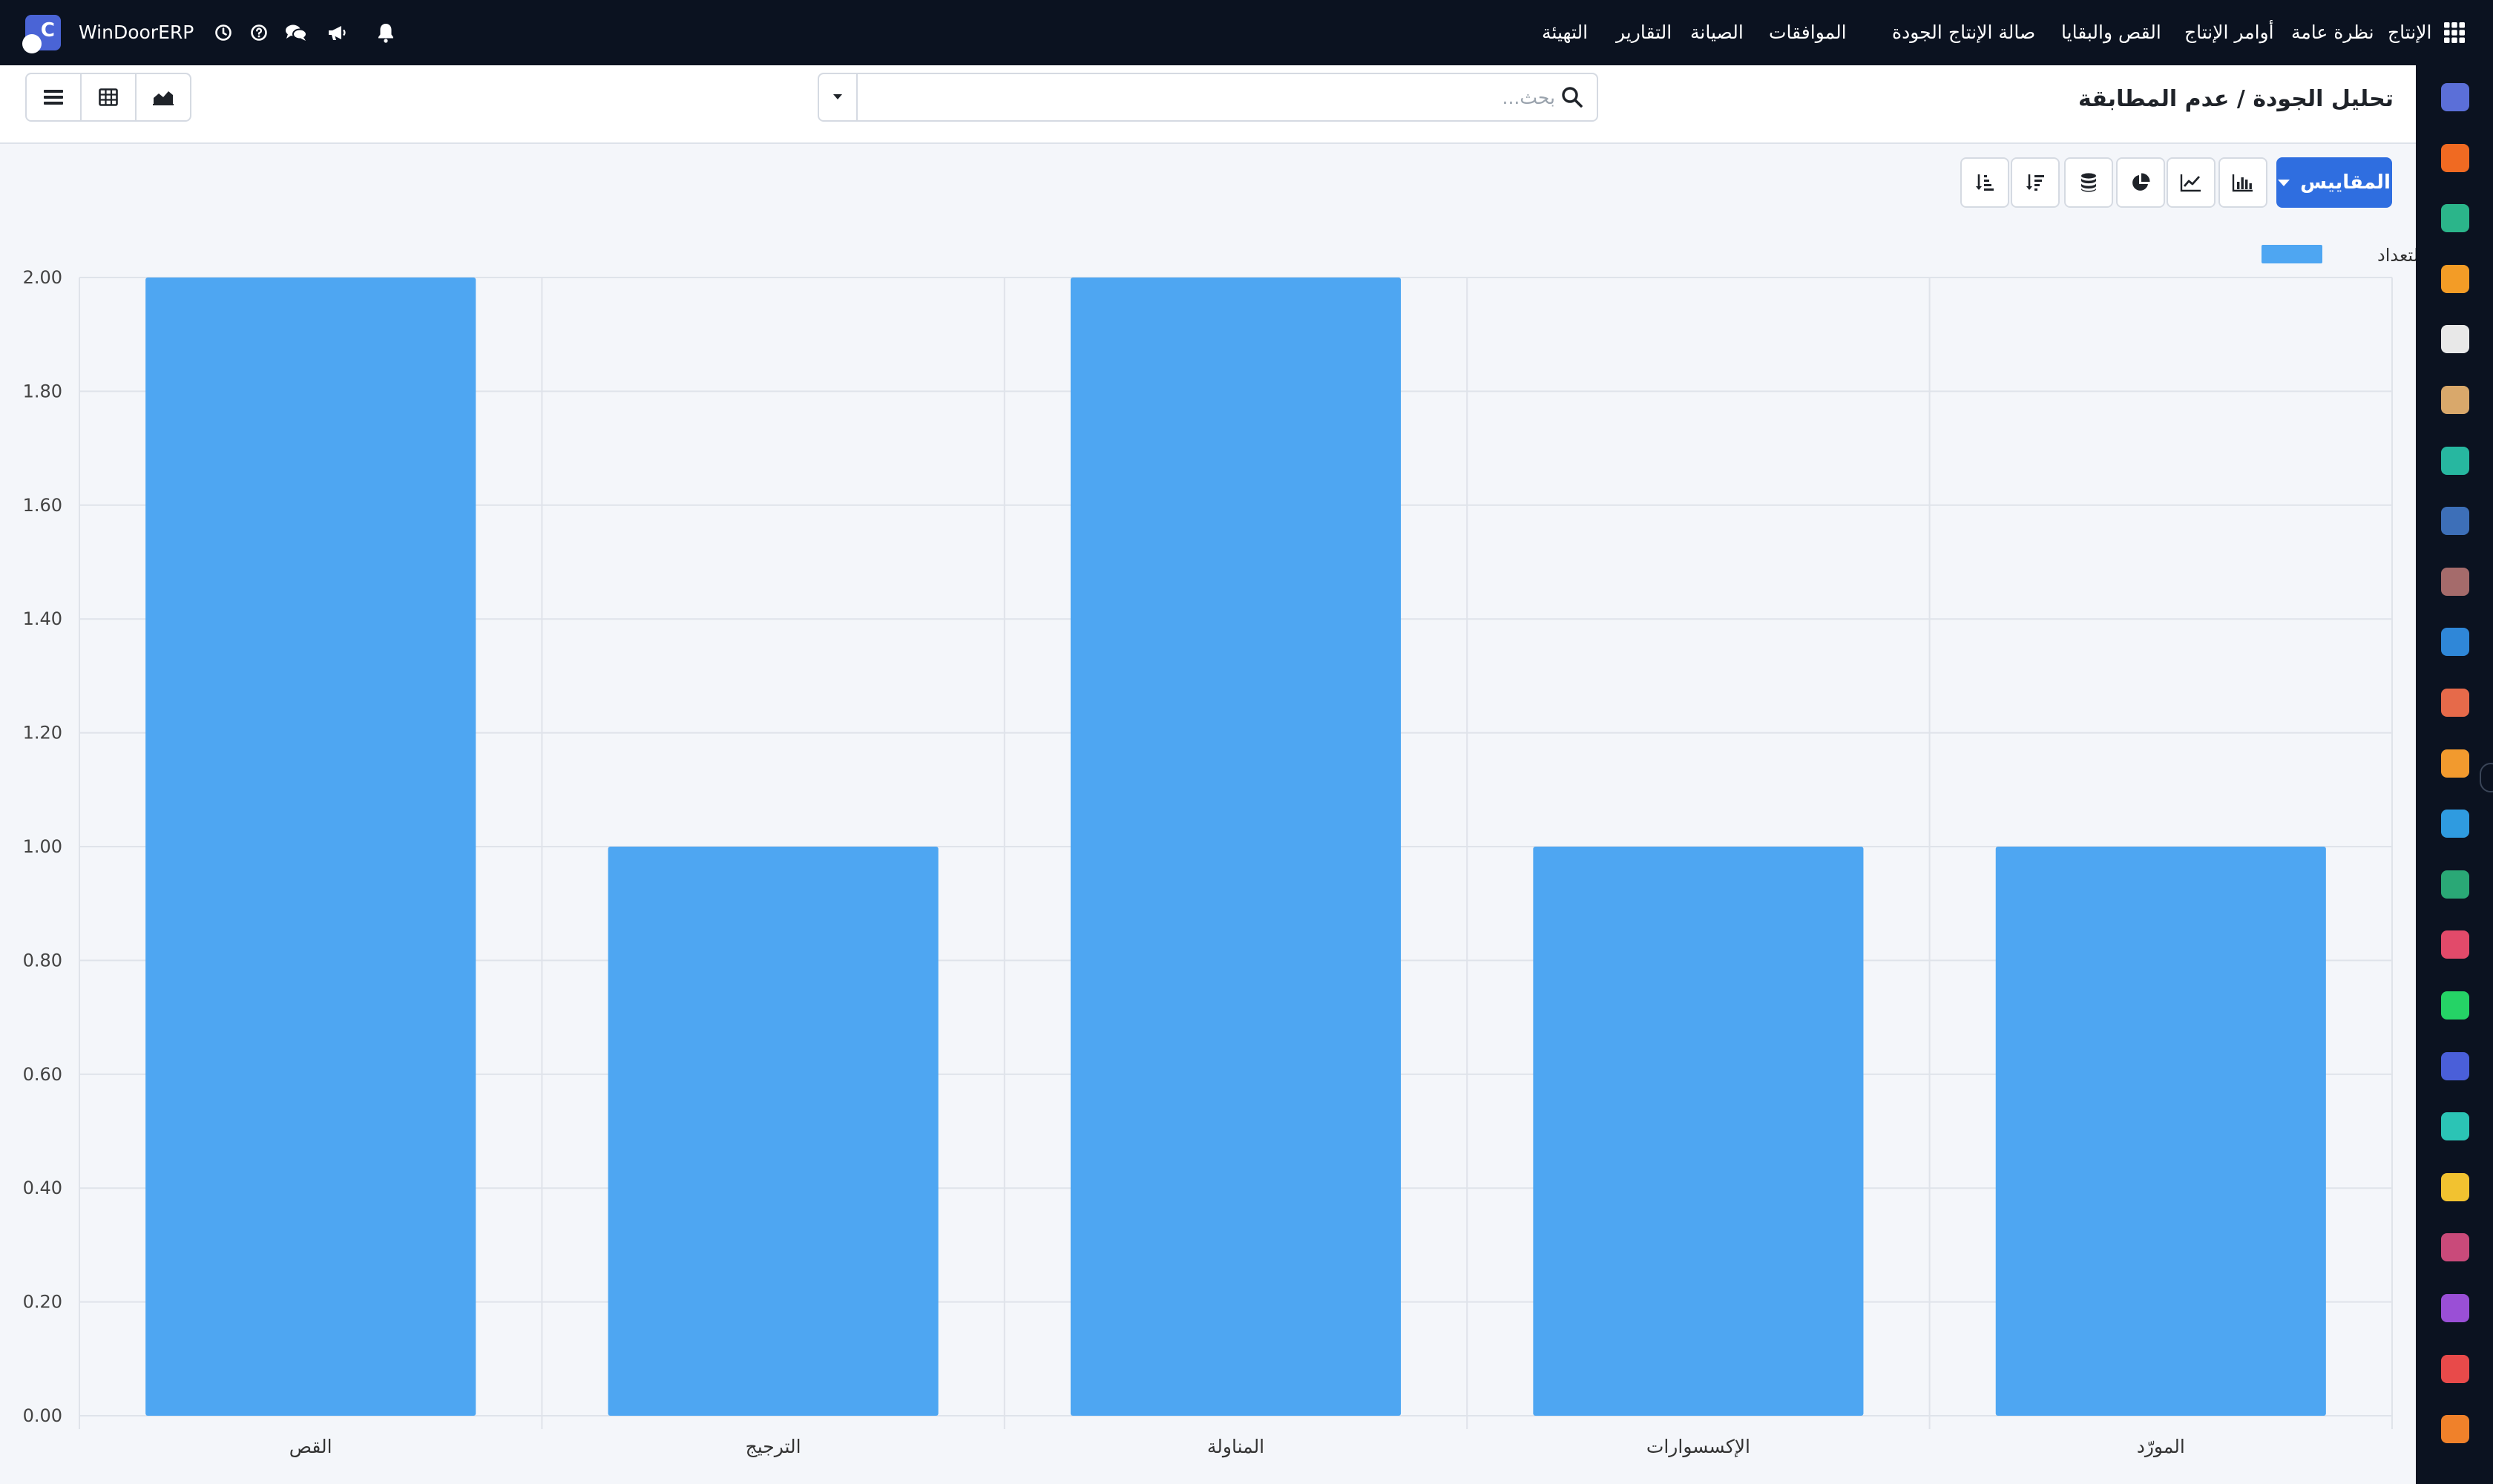 This screenshot has width=2493, height=1484. Describe the element at coordinates (2229, 32) in the screenshot. I see `menu-production-orders: أوامر الإنتاج` at that location.